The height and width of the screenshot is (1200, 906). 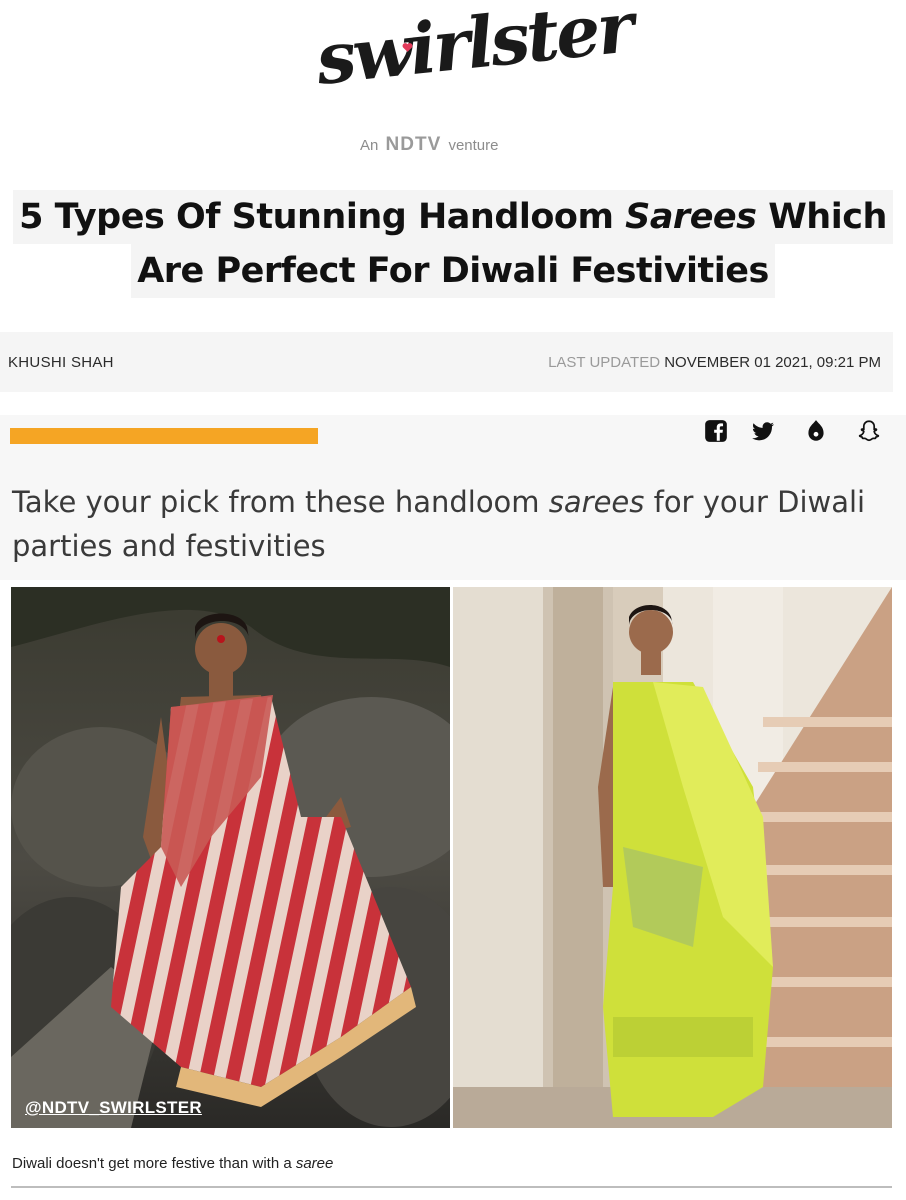 What do you see at coordinates (451, 1187) in the screenshot?
I see `divider` at bounding box center [451, 1187].